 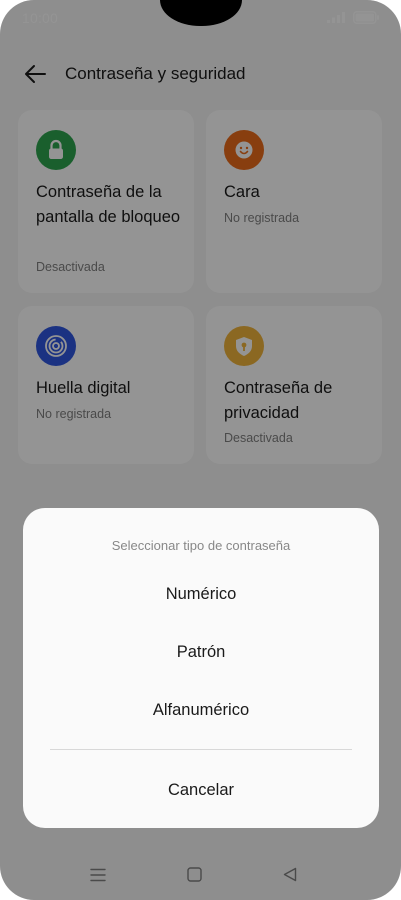 I want to click on navigation-bar, so click(x=200, y=875).